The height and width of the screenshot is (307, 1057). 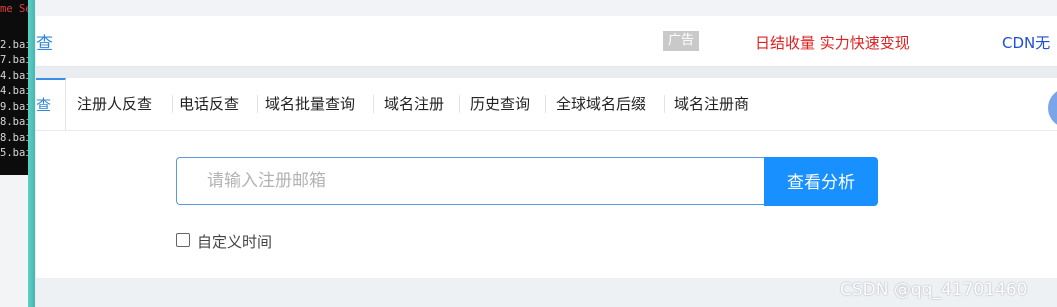 I want to click on tab-registrar: 域名注册商, so click(x=711, y=104).